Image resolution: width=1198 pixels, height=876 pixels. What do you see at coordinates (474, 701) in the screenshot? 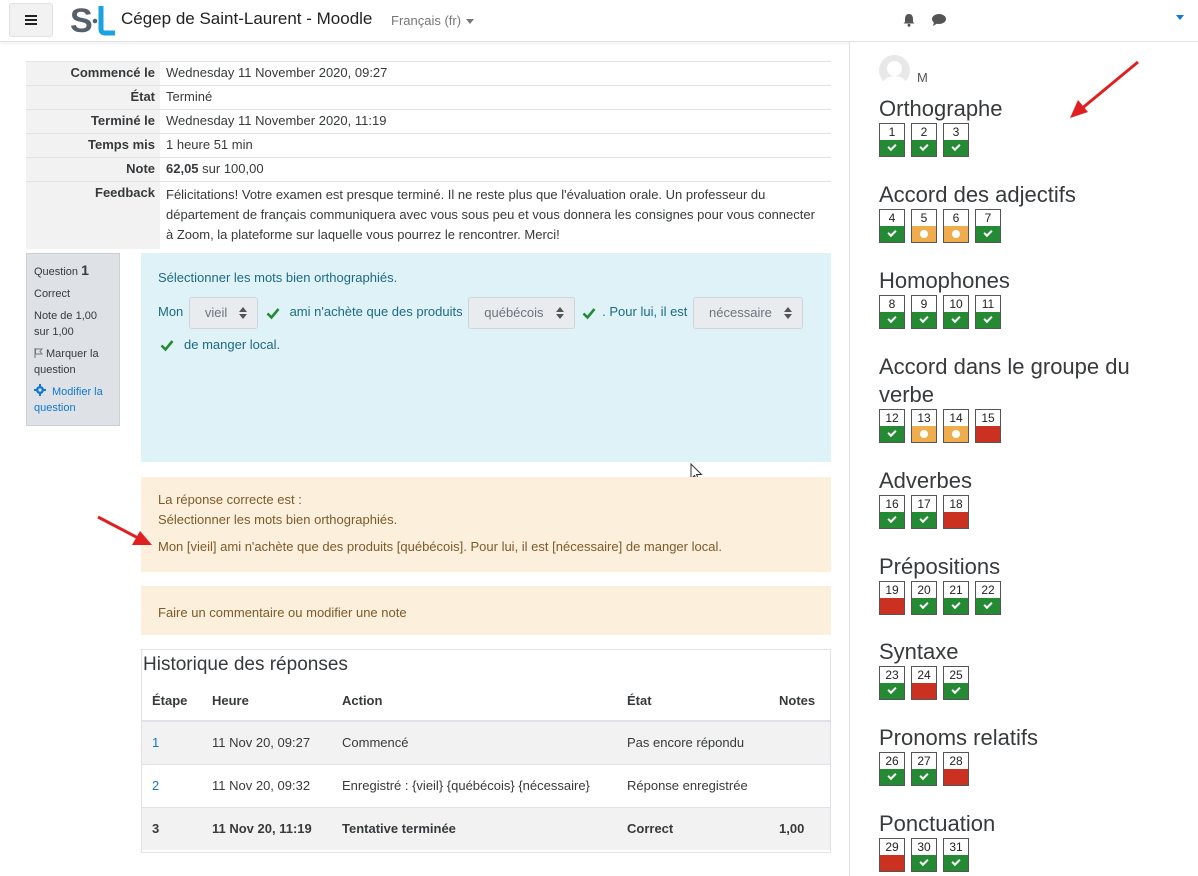
I see `col-action: Action` at bounding box center [474, 701].